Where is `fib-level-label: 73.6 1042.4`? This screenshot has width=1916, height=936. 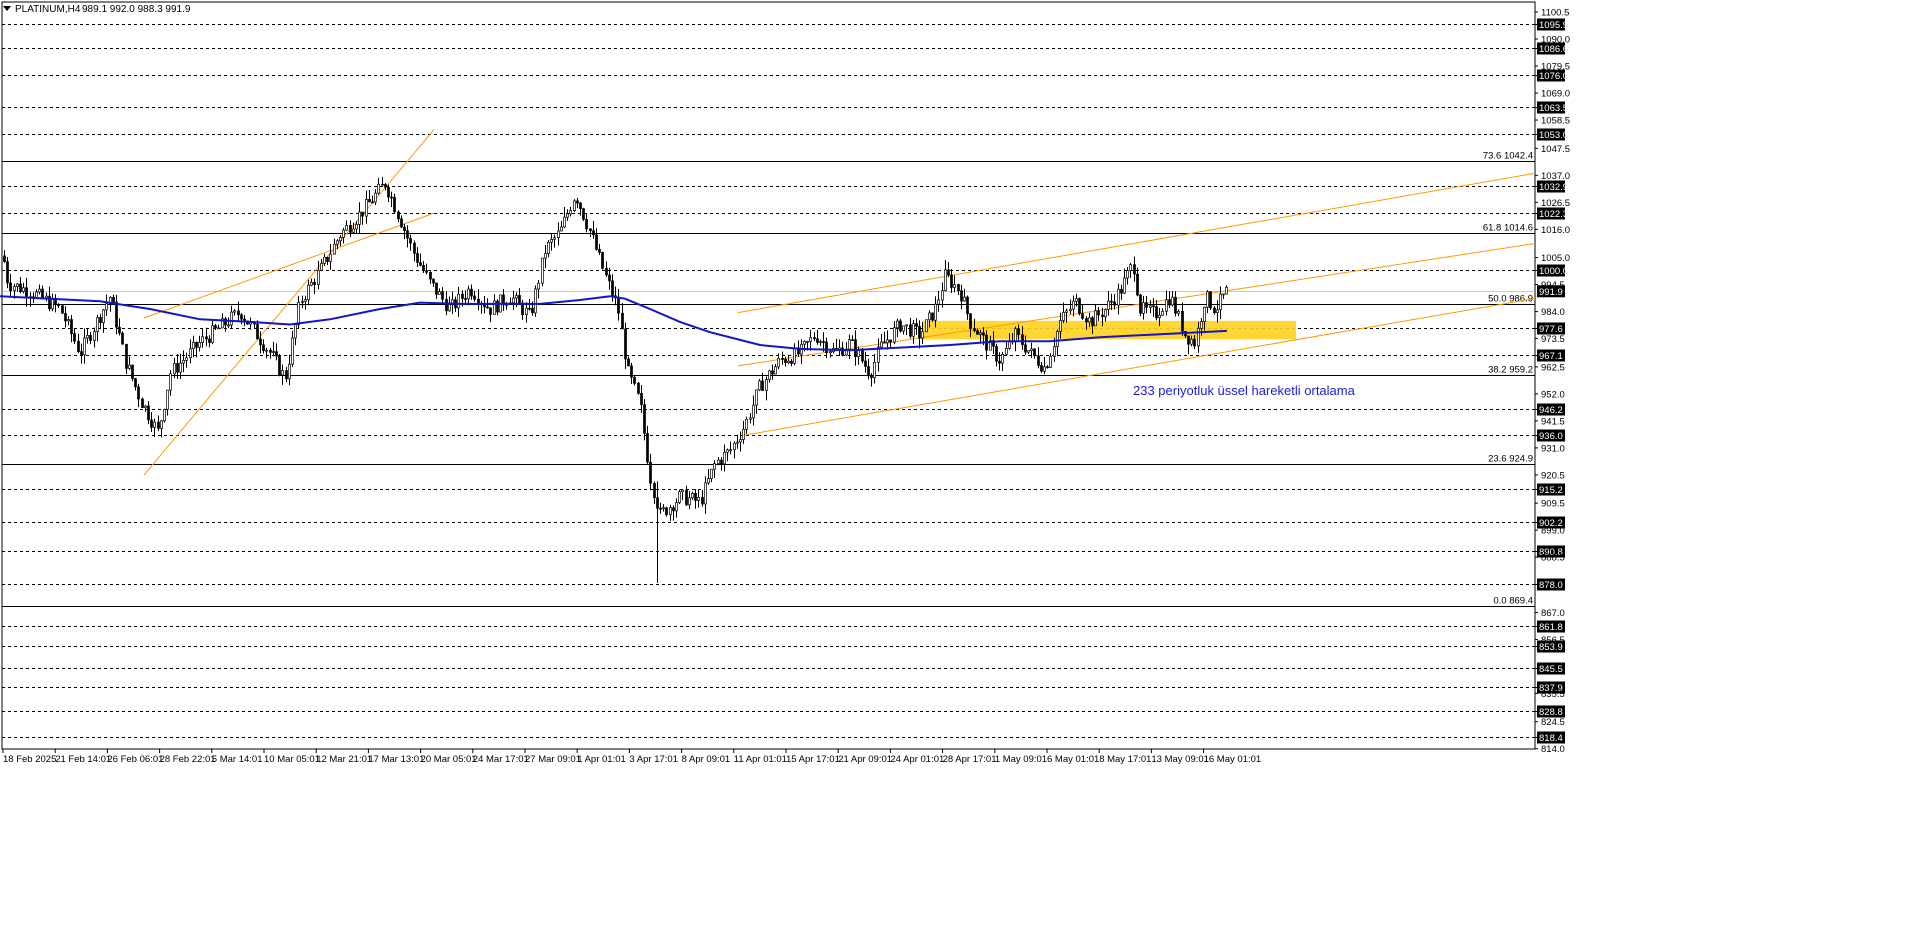
fib-level-label: 73.6 1042.4 is located at coordinates (1508, 156).